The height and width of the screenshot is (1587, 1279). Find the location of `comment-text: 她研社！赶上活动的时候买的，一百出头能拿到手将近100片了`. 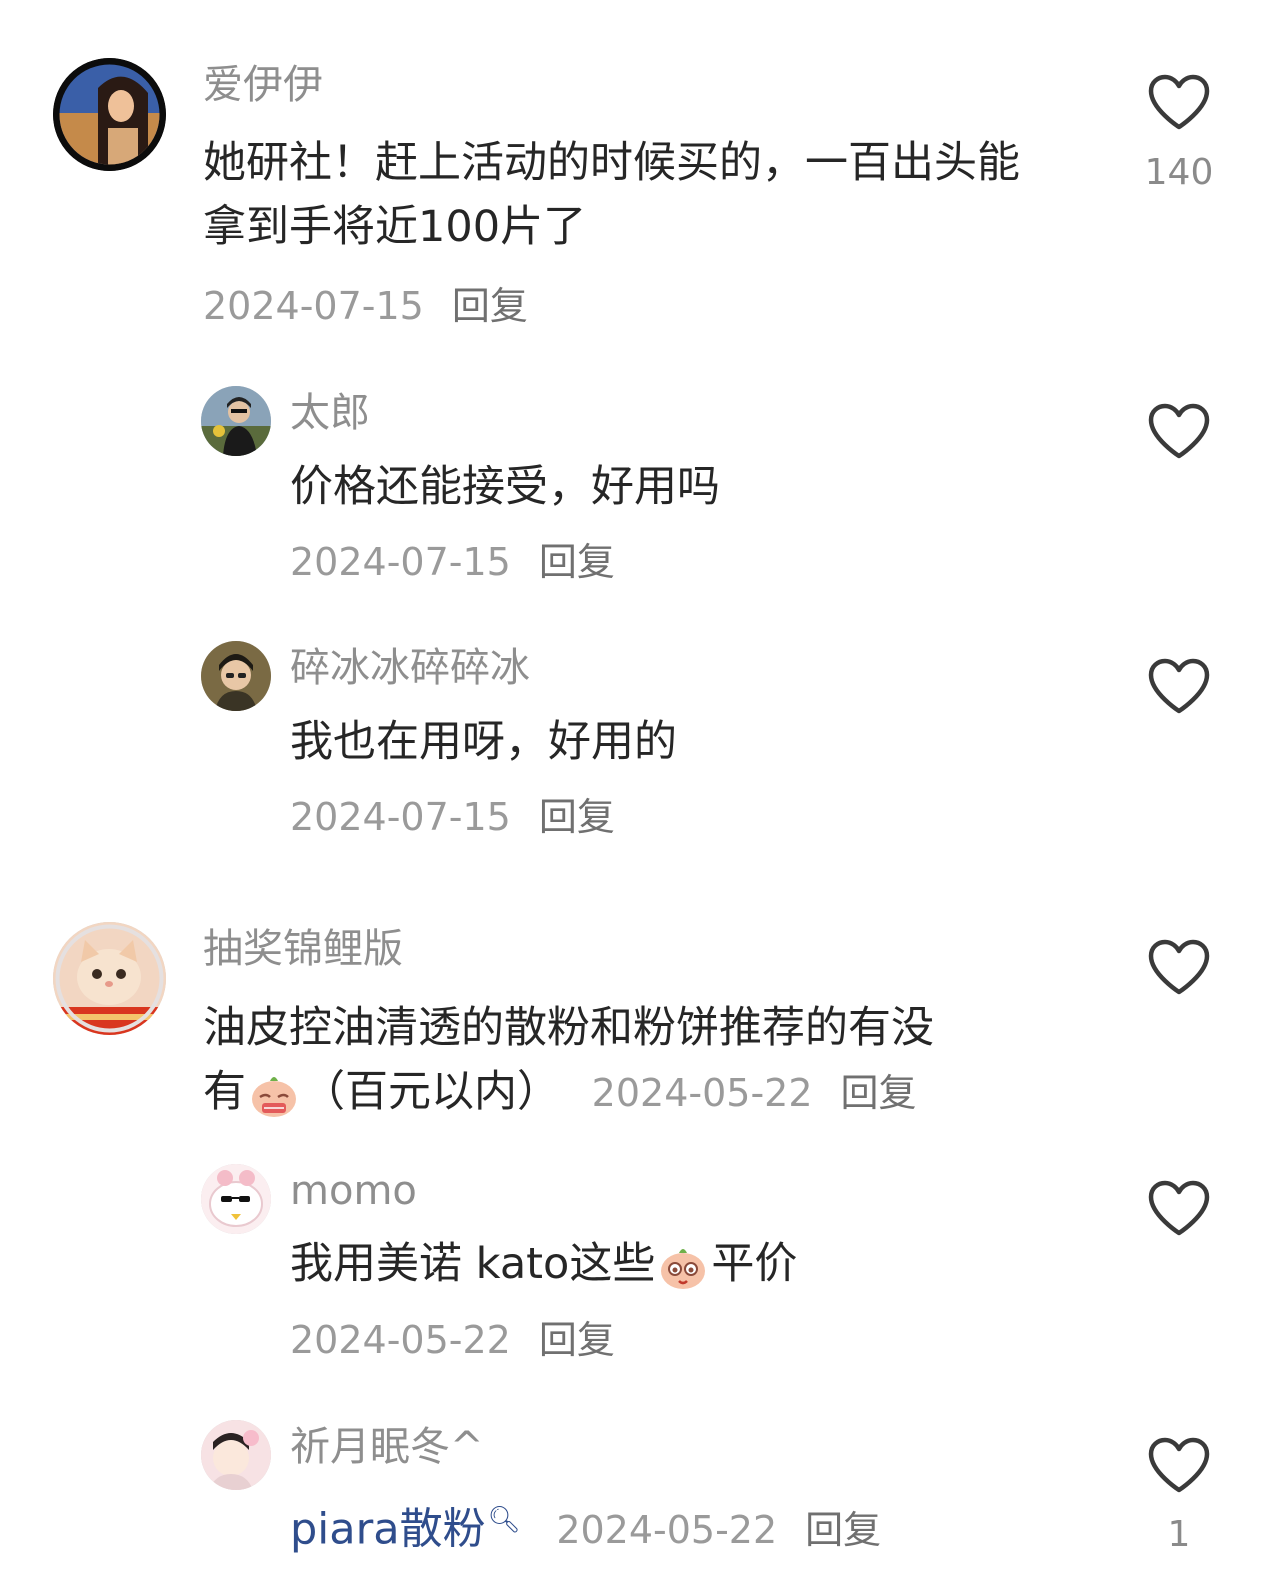

comment-text: 她研社！赶上活动的时候买的，一百出头能拿到手将近100片了 is located at coordinates (611, 195).